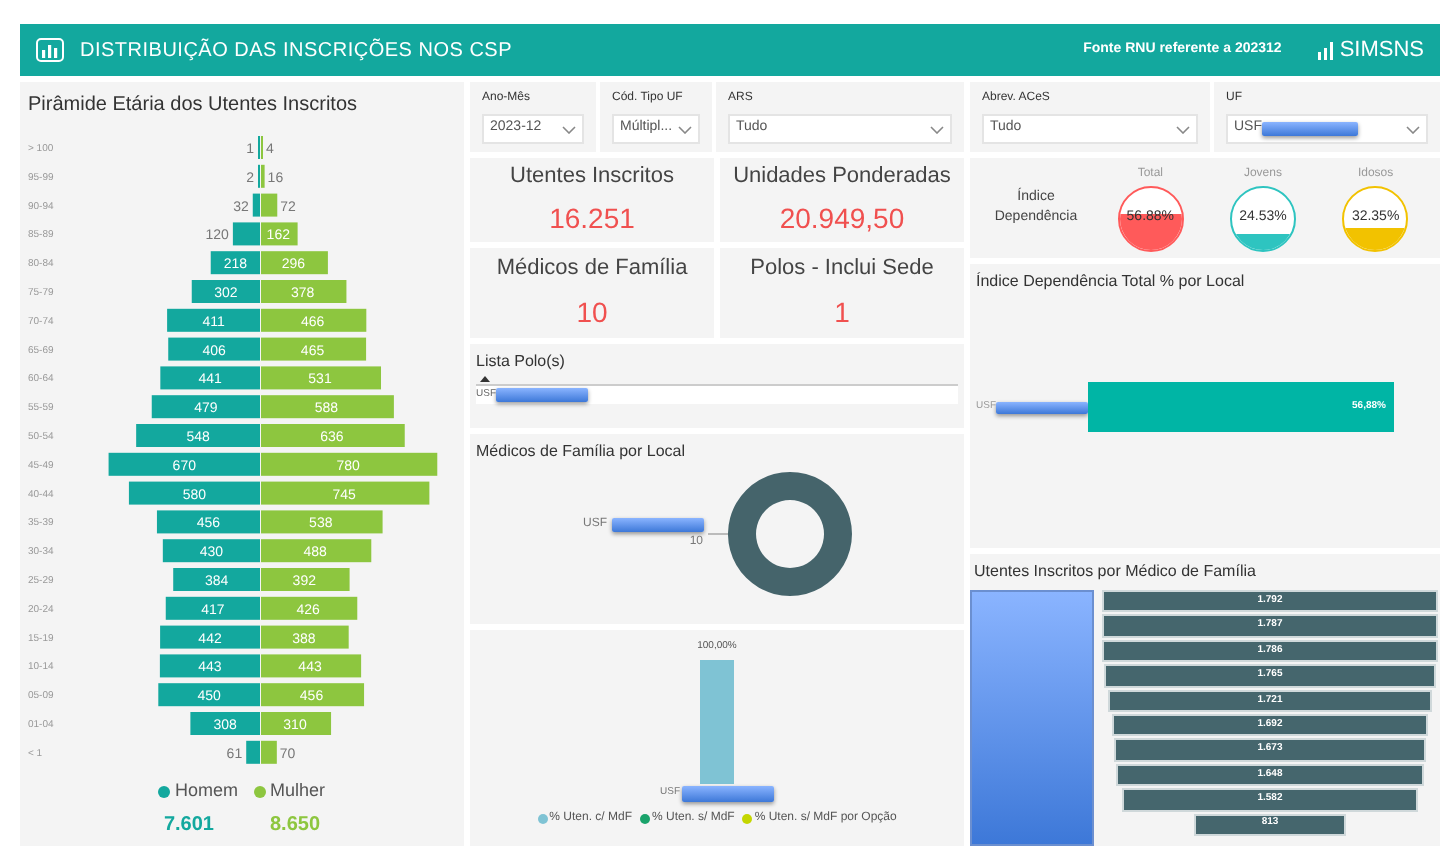  Describe the element at coordinates (295, 826) in the screenshot. I see `total-value: 8.650` at that location.